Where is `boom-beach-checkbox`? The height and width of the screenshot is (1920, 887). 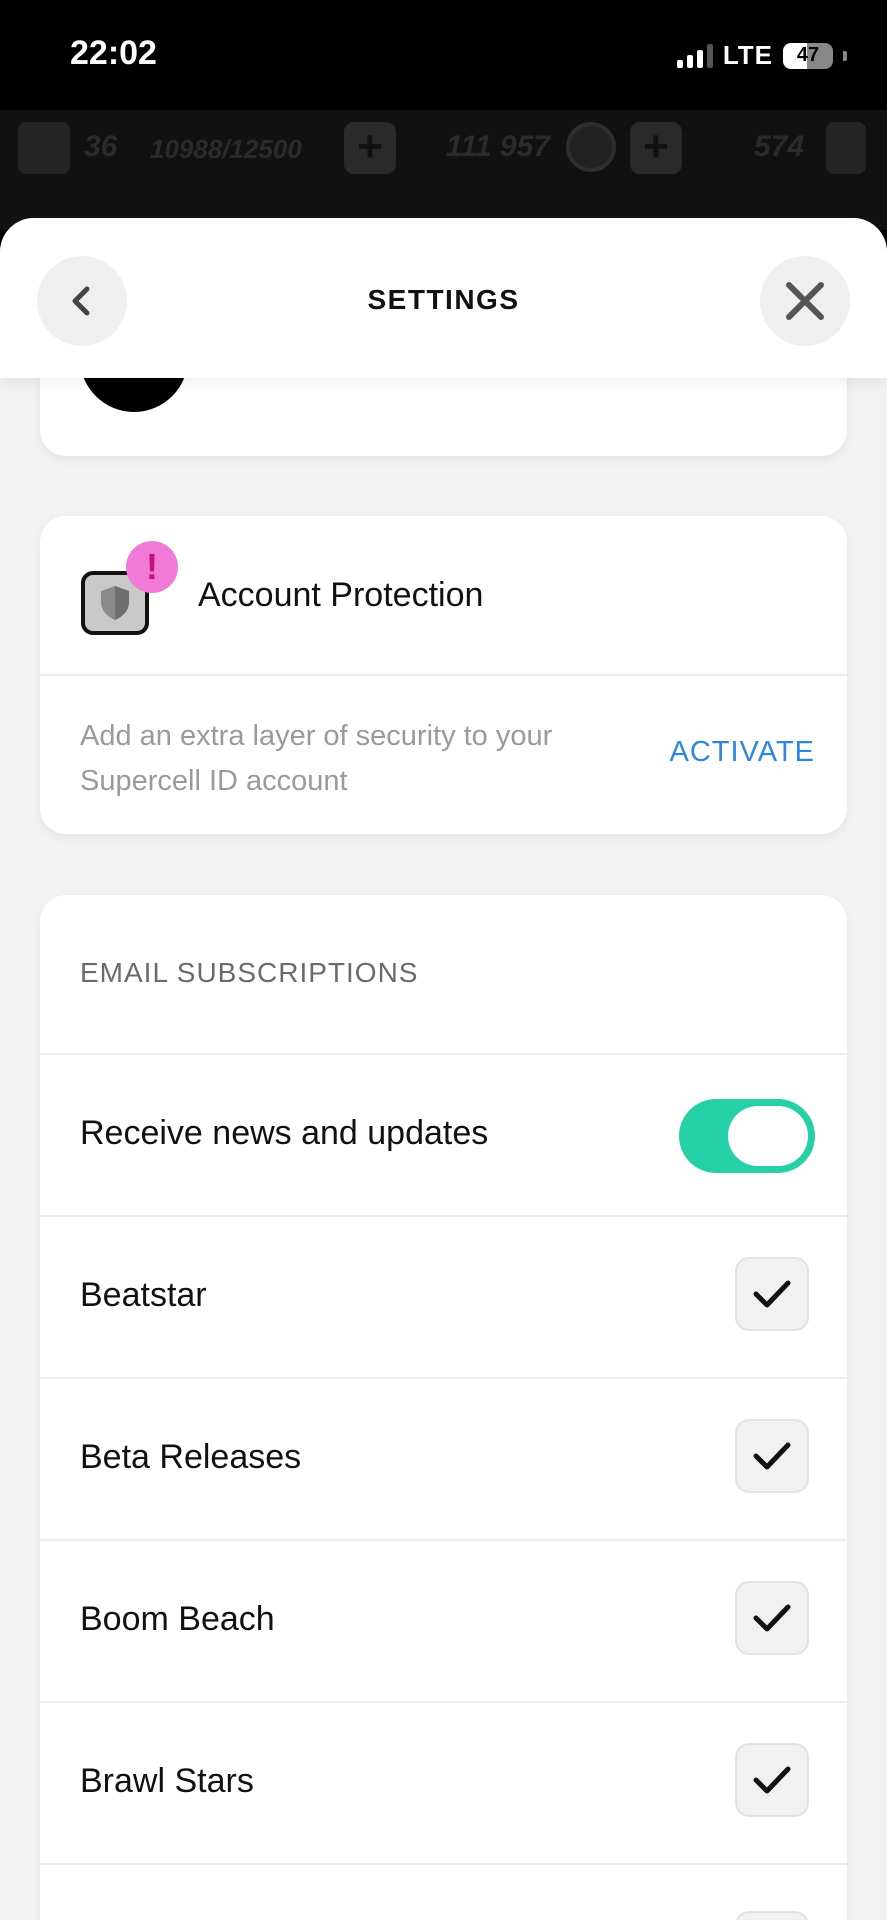 boom-beach-checkbox is located at coordinates (772, 1618).